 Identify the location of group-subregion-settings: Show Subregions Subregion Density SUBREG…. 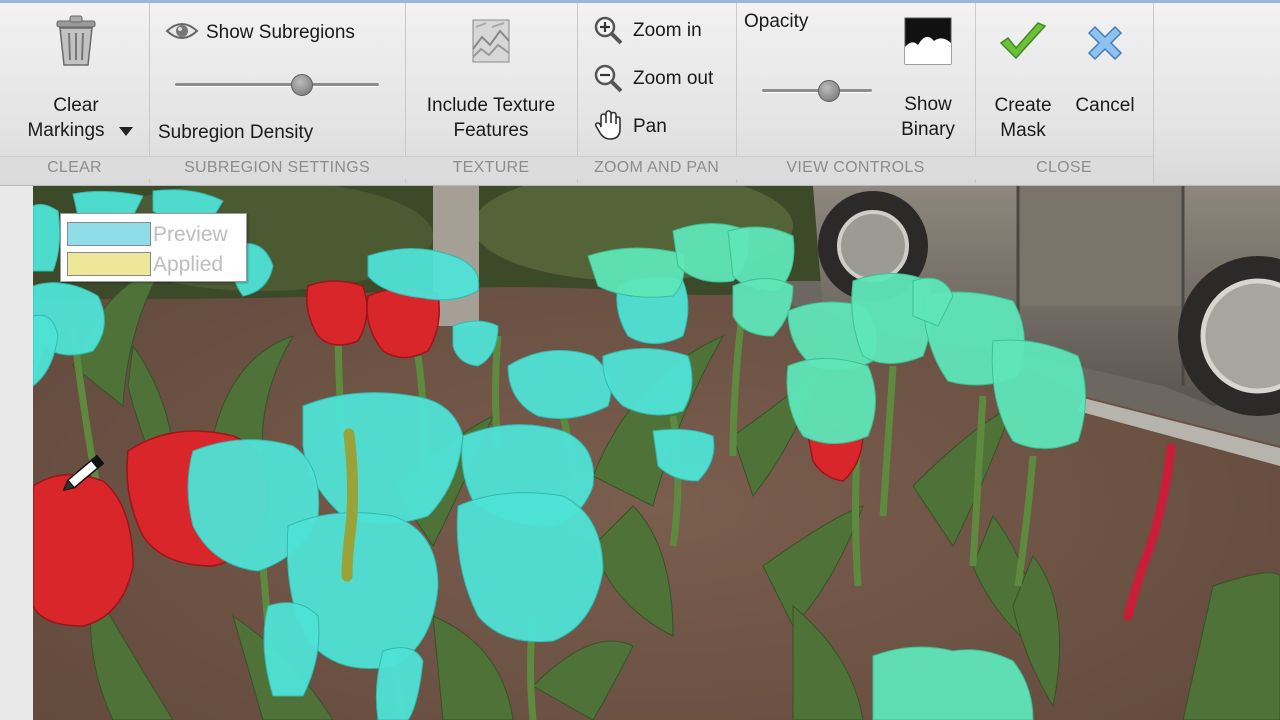
(277, 93).